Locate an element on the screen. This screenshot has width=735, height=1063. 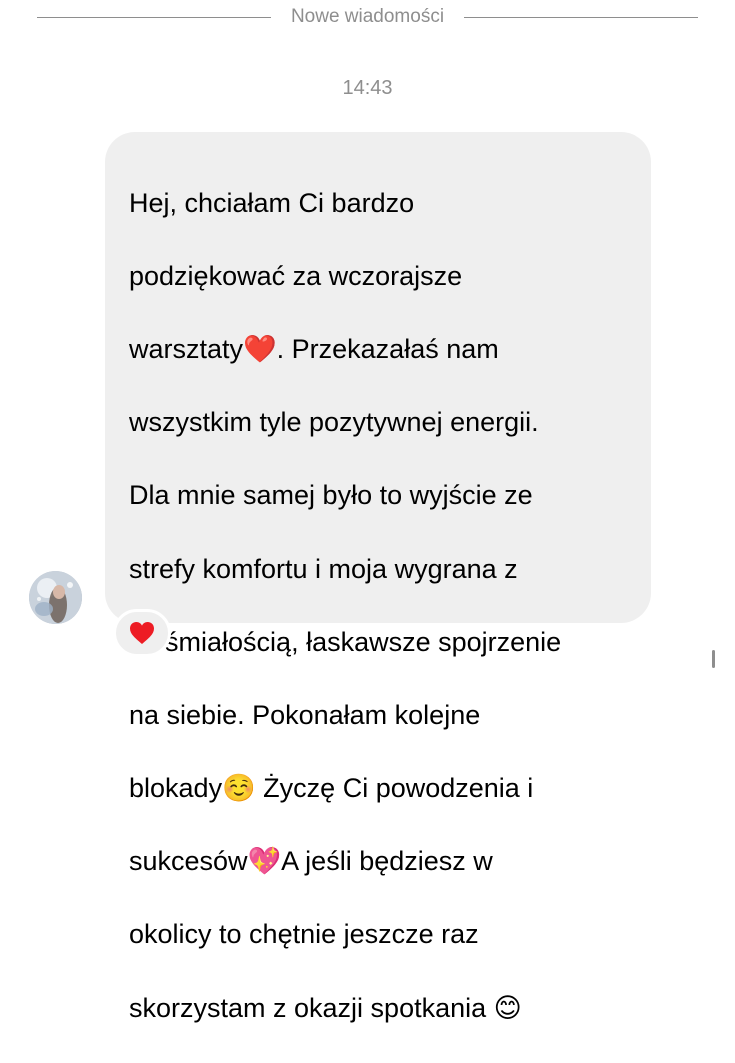
message-line: skorzystam z okazji spotkania 😊 is located at coordinates (325, 1007).